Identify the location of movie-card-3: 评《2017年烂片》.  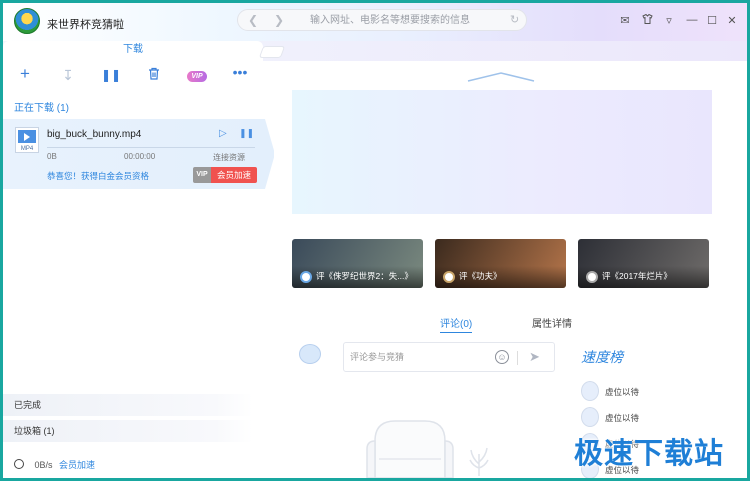
(643, 263).